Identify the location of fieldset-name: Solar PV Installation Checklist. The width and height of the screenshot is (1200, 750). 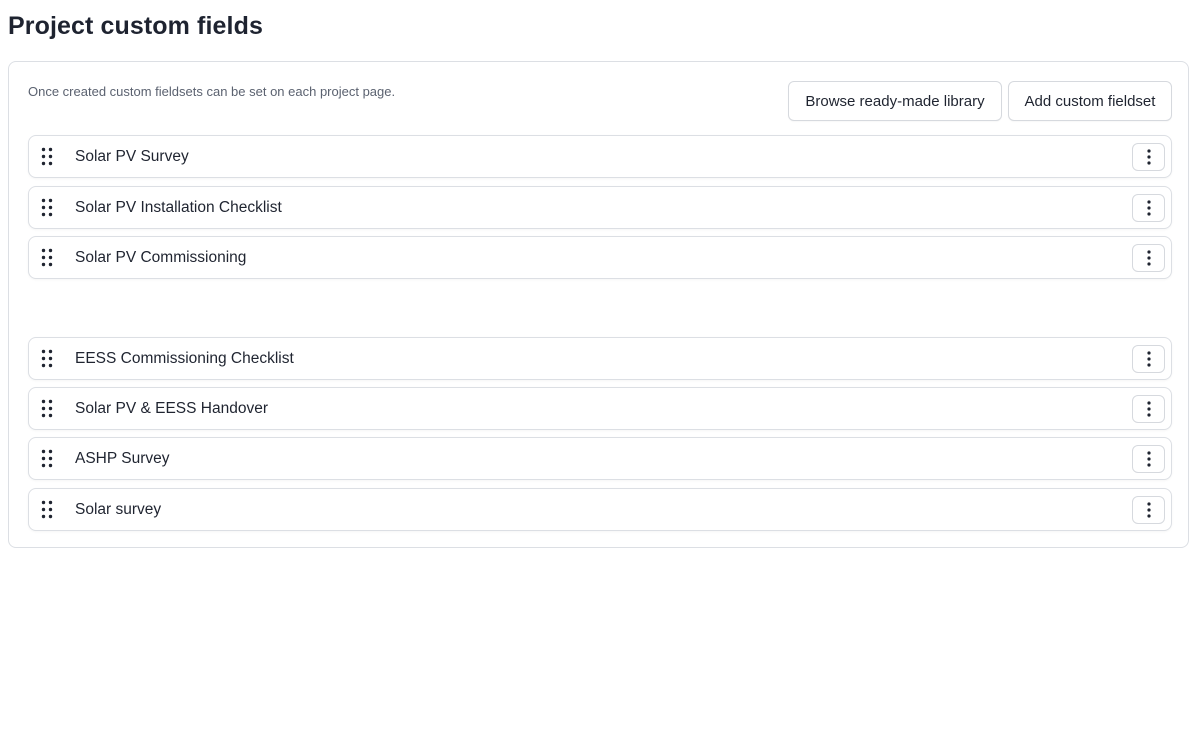
(178, 207).